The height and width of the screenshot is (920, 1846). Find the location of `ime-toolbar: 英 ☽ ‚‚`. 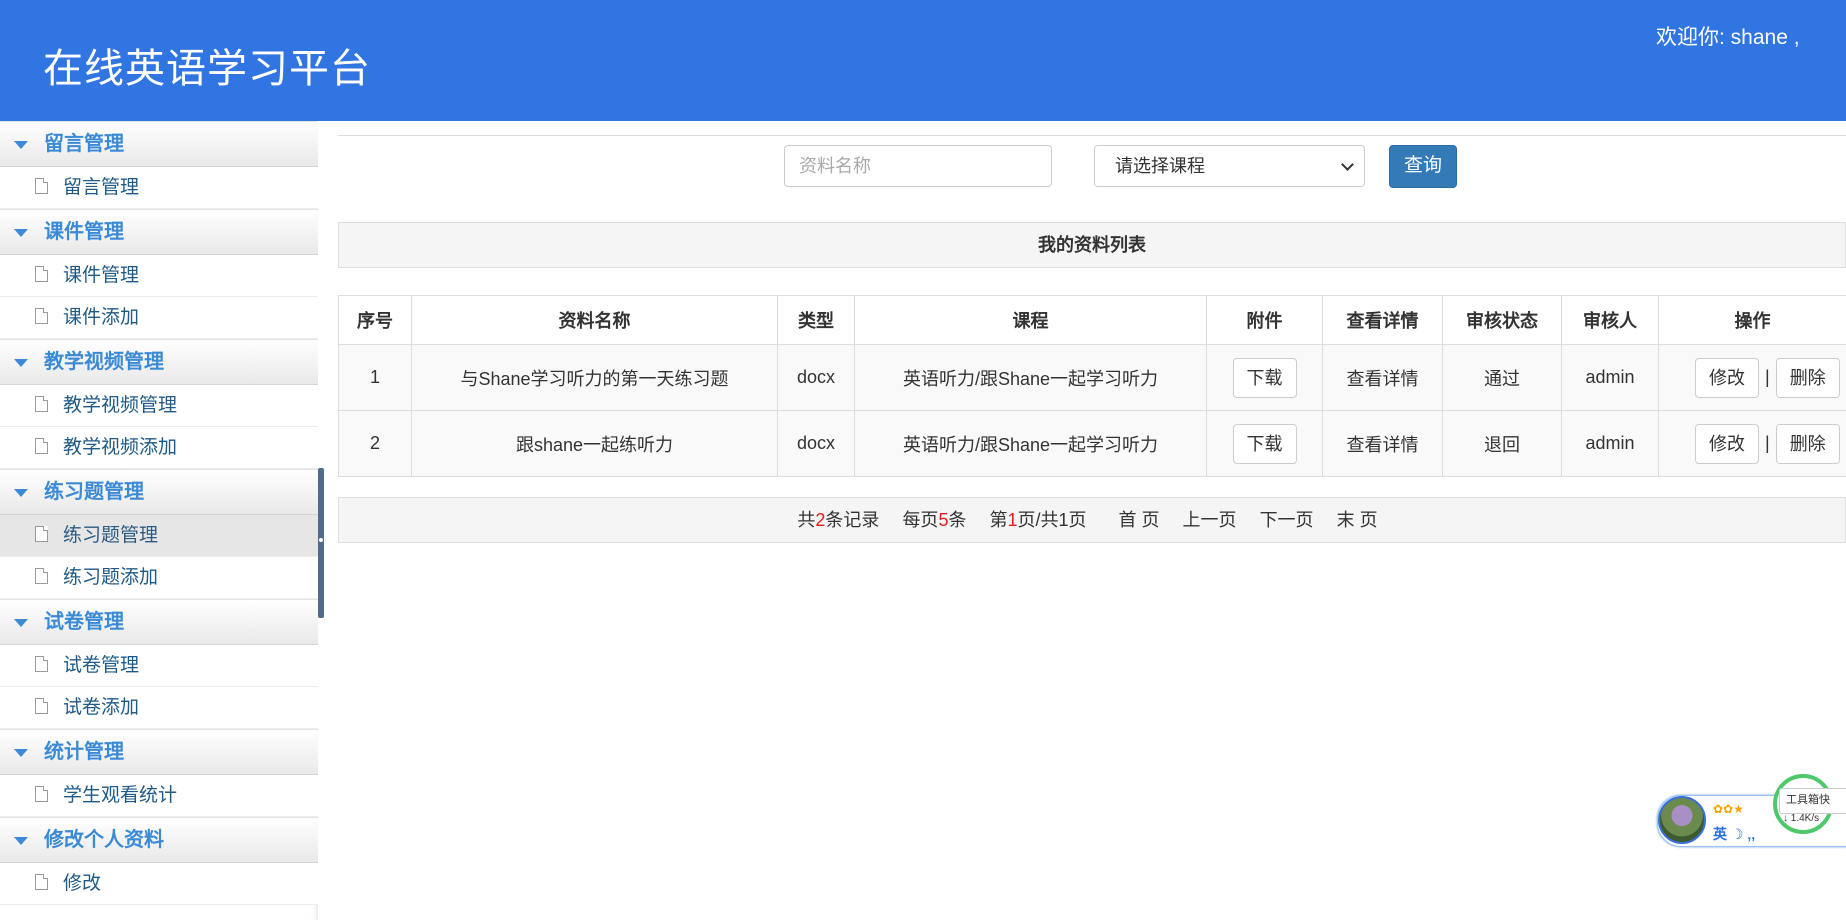

ime-toolbar: 英 ☽ ‚‚ is located at coordinates (1734, 834).